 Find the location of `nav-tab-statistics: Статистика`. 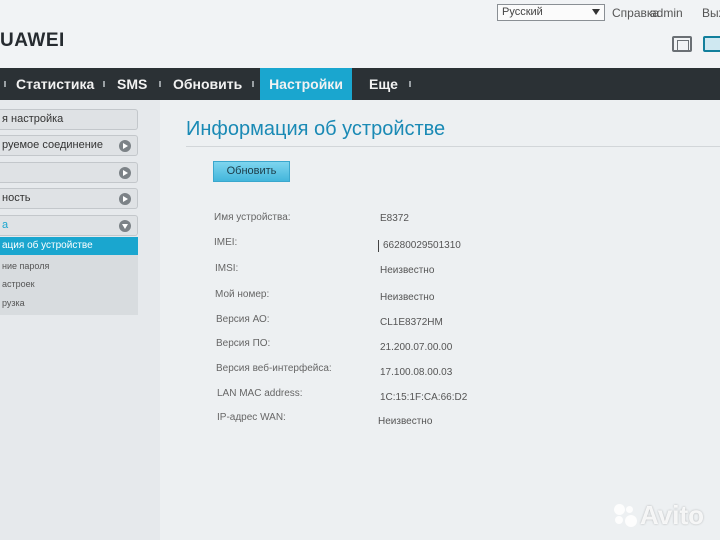

nav-tab-statistics: Статистика is located at coordinates (55, 84).